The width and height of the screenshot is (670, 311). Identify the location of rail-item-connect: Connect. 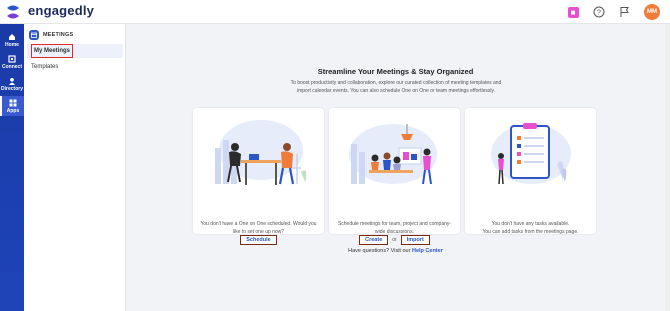
(12, 62).